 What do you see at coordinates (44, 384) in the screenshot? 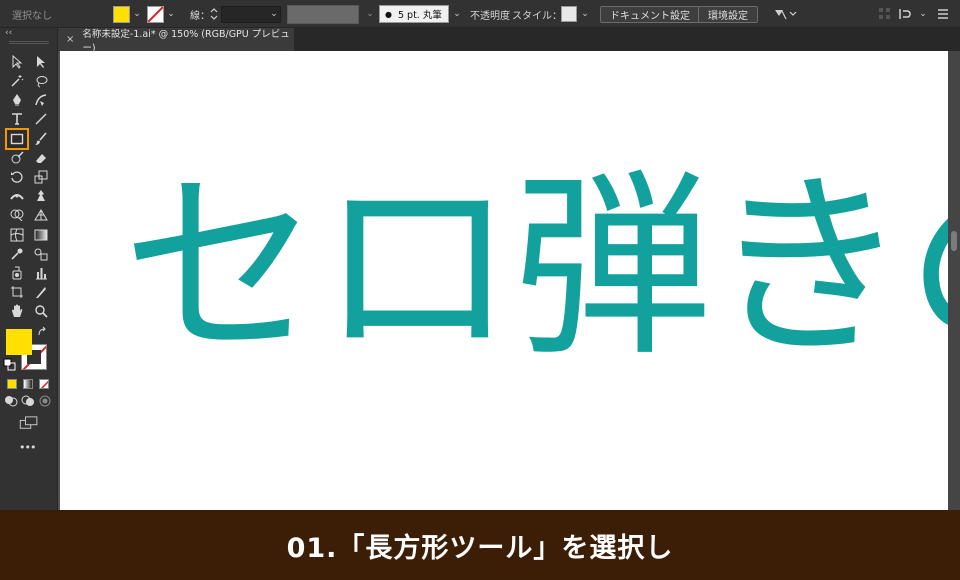
I see `none-mode-button` at bounding box center [44, 384].